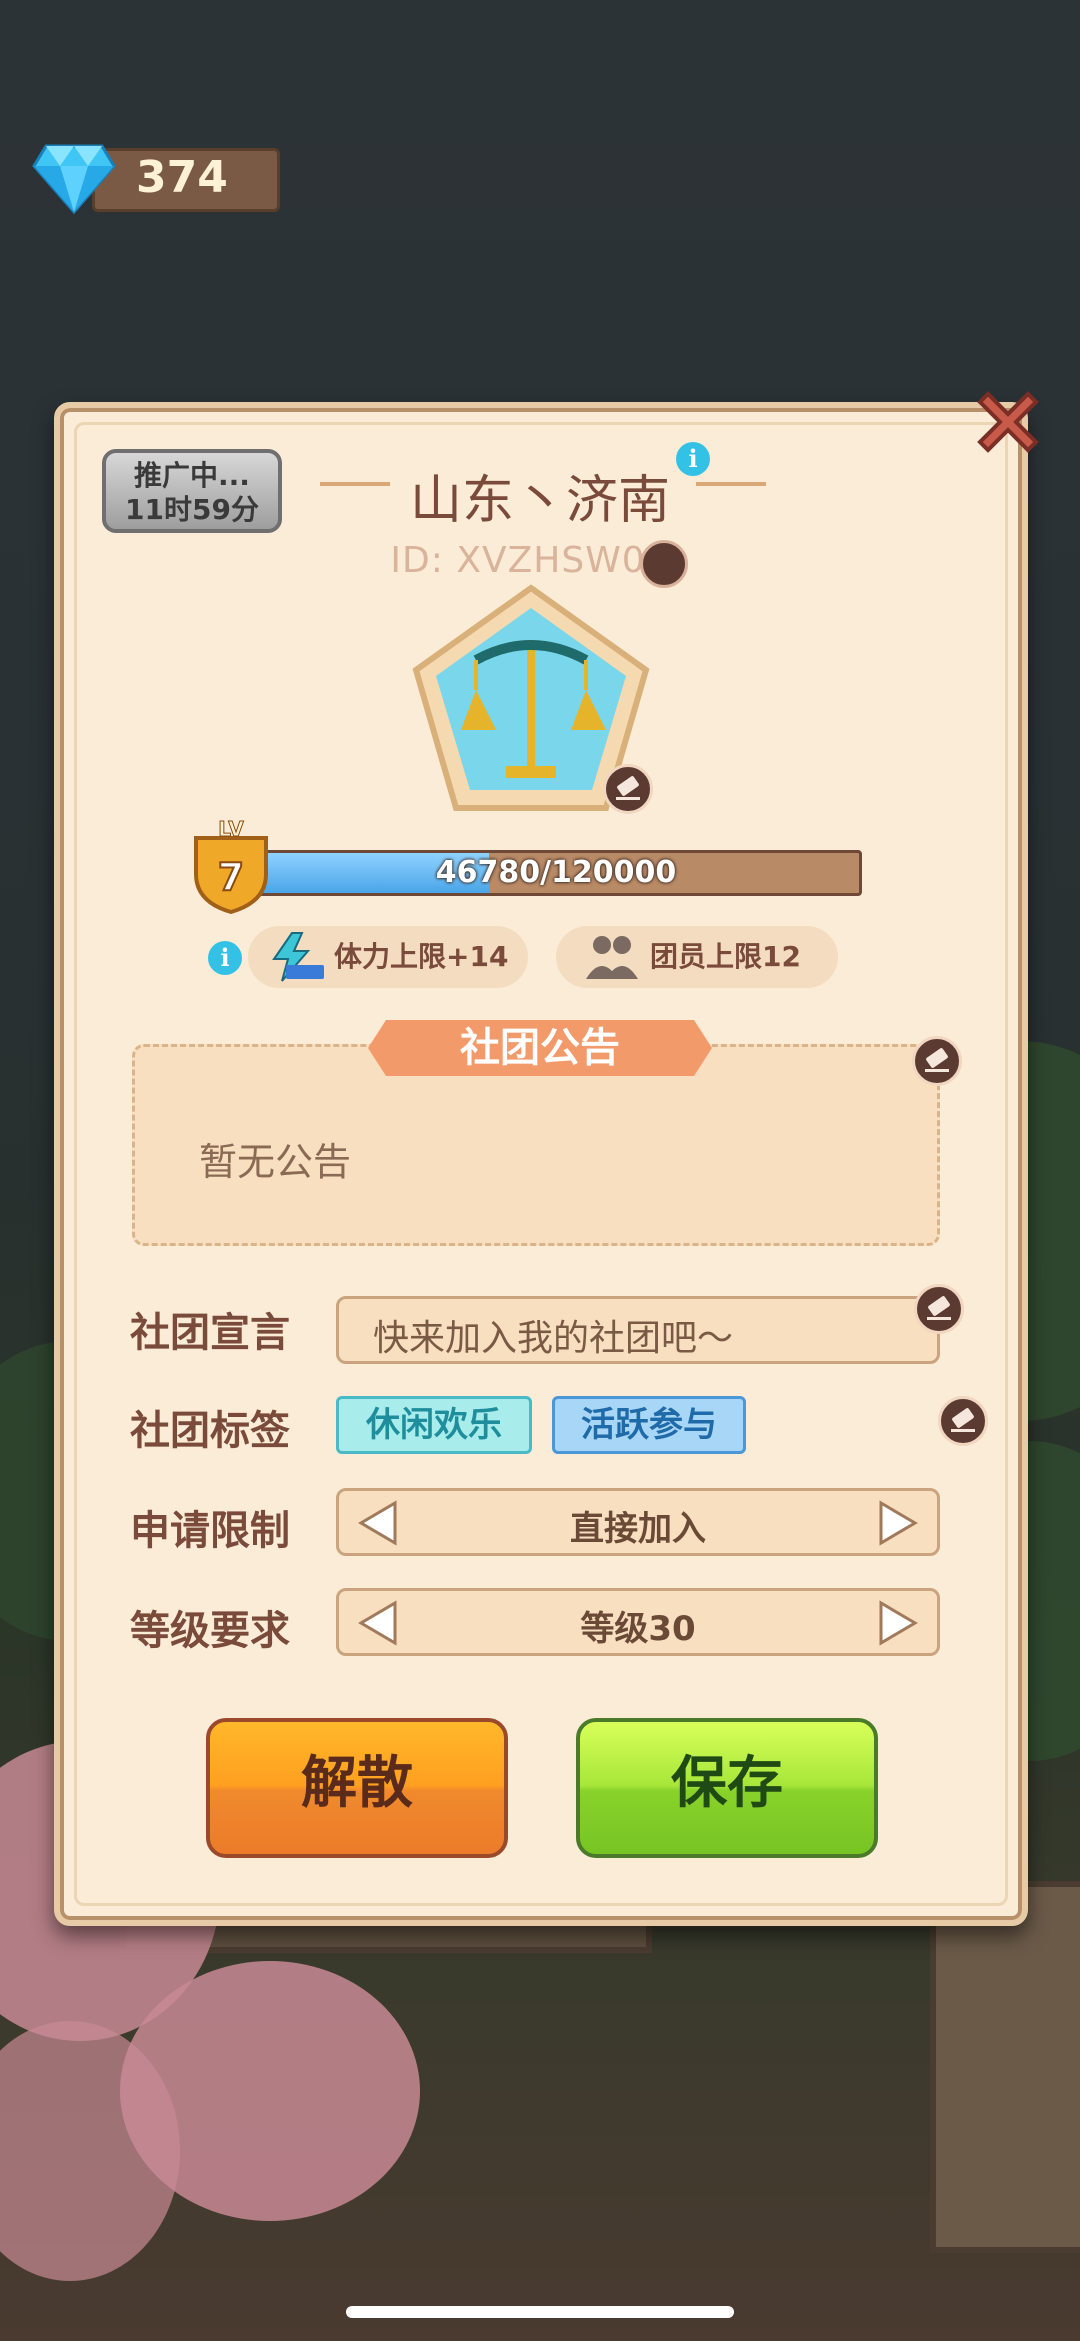 The image size is (1080, 2341). Describe the element at coordinates (897, 1623) in the screenshot. I see `level-next-arrow-icon` at that location.